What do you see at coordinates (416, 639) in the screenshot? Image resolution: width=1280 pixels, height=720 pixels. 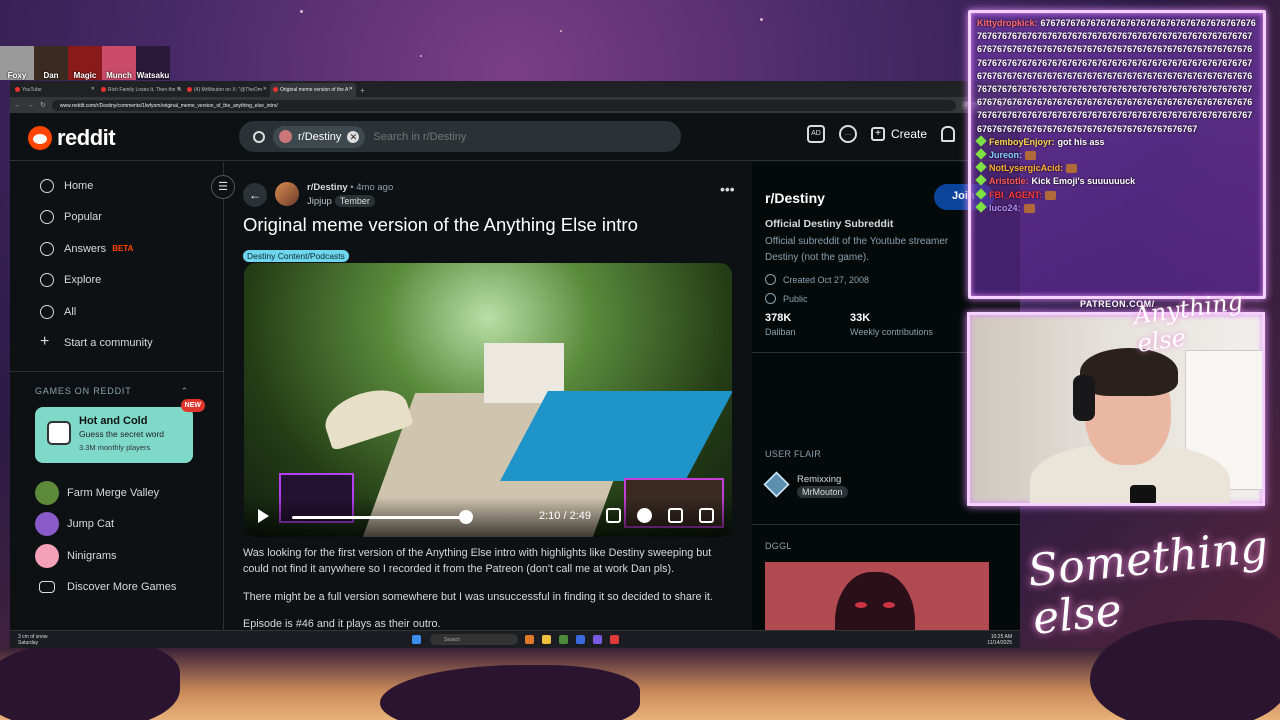 I see `windows-start-icon` at bounding box center [416, 639].